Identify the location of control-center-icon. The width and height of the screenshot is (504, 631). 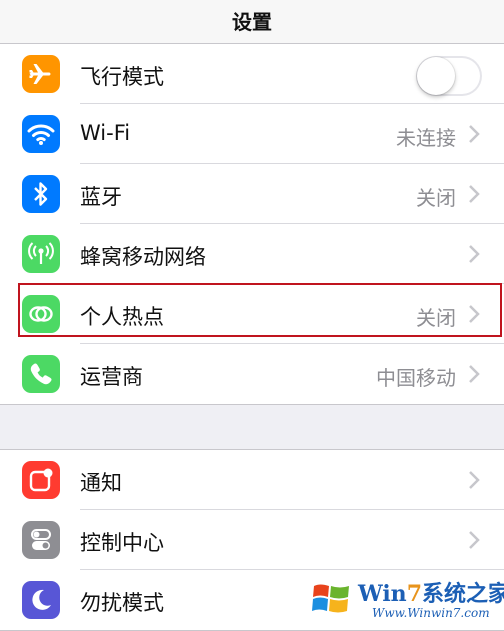
(41, 540).